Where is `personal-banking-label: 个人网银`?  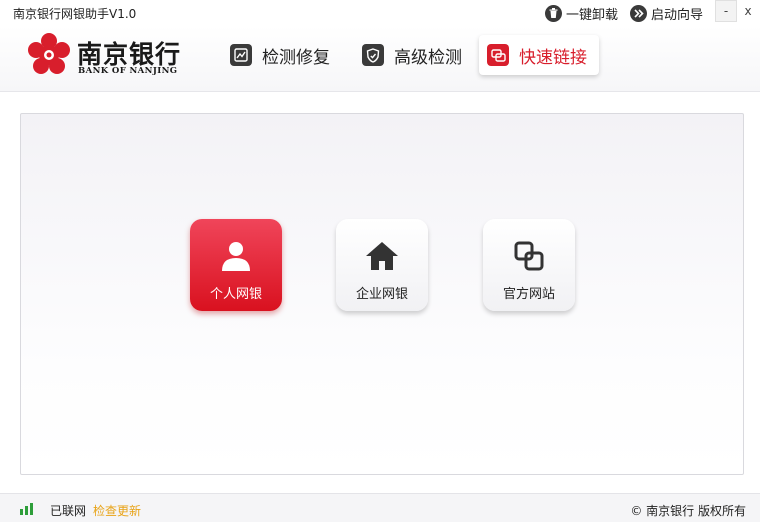 personal-banking-label: 个人网银 is located at coordinates (235, 294).